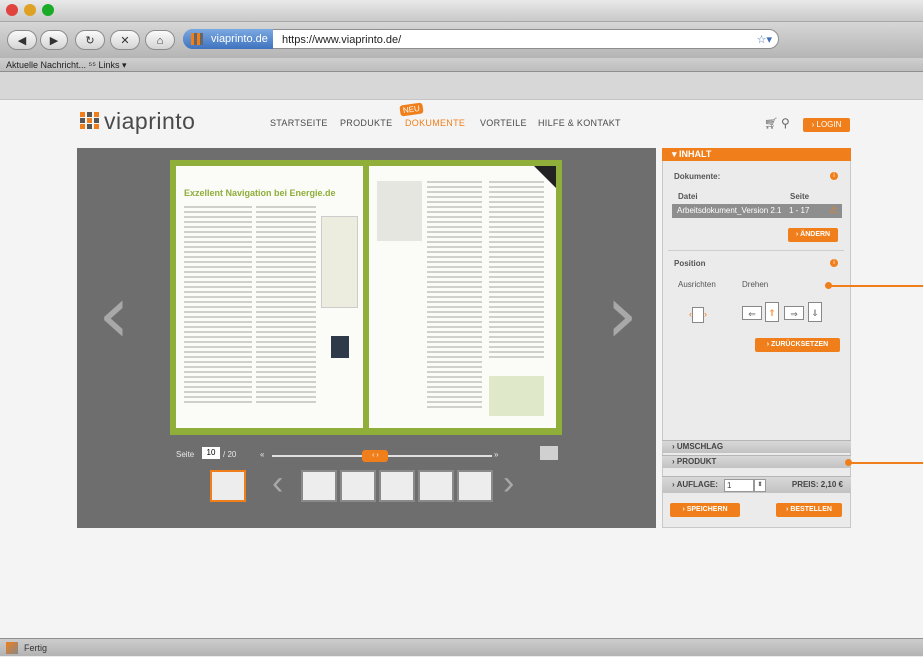 Image resolution: width=923 pixels, height=657 pixels. What do you see at coordinates (739, 485) in the screenshot?
I see `auflage-input: 1` at bounding box center [739, 485].